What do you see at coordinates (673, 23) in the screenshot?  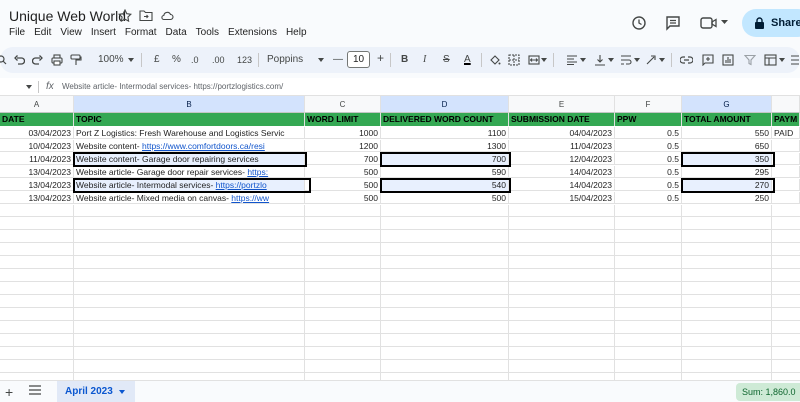 I see `comment-icon` at bounding box center [673, 23].